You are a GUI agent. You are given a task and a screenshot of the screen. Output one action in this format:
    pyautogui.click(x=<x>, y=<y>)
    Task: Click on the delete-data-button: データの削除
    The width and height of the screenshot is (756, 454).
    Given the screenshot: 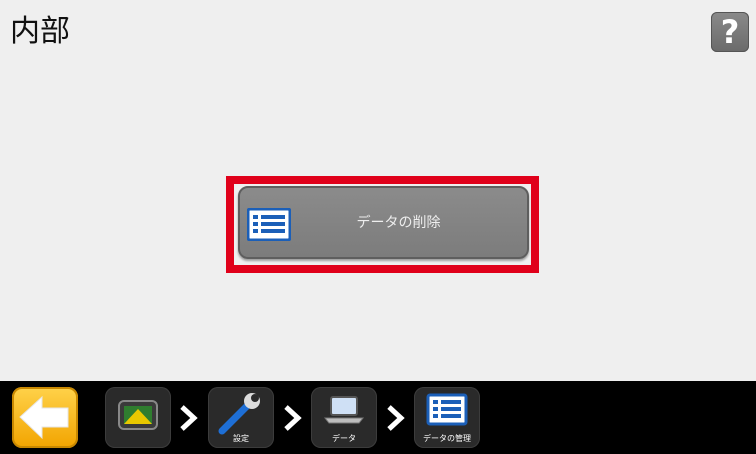 What is the action you would take?
    pyautogui.click(x=383, y=222)
    